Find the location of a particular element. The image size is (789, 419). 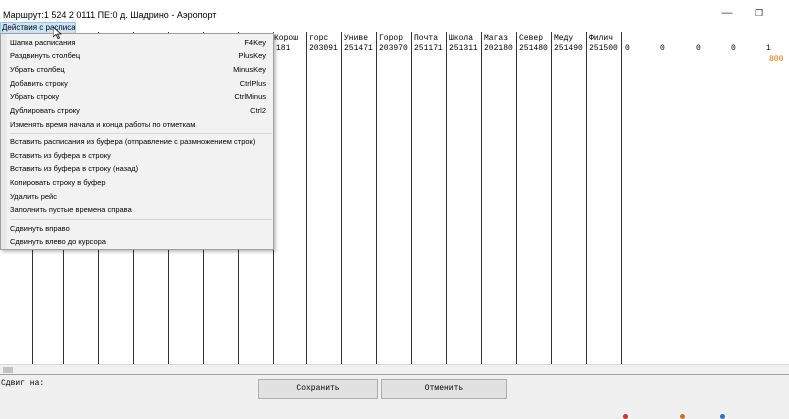

column-code: 251490 is located at coordinates (568, 48).